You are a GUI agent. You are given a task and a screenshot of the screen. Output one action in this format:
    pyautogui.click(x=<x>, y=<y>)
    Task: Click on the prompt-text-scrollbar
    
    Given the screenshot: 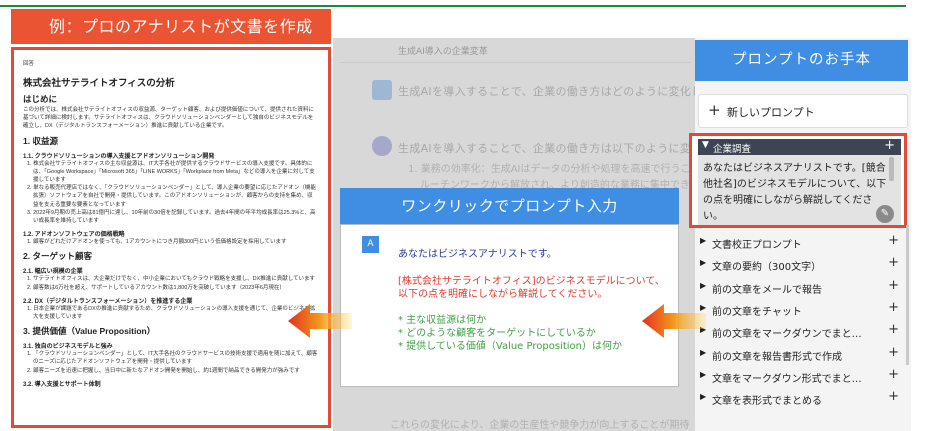 What is the action you would take?
    pyautogui.click(x=891, y=169)
    